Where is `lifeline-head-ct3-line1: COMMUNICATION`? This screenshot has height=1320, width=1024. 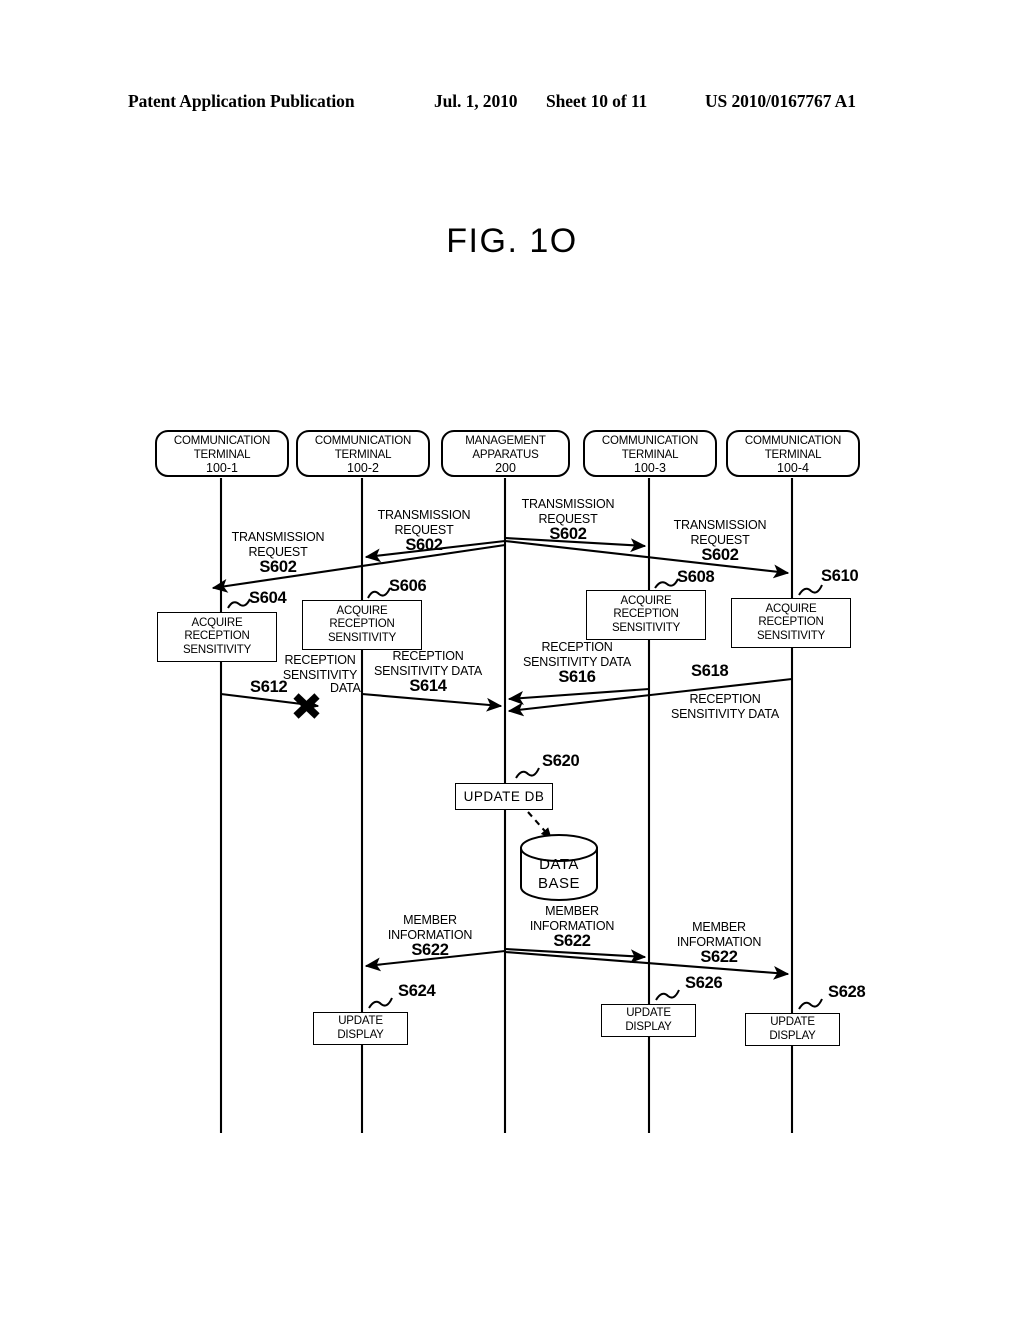 lifeline-head-ct3-line1: COMMUNICATION is located at coordinates (650, 441).